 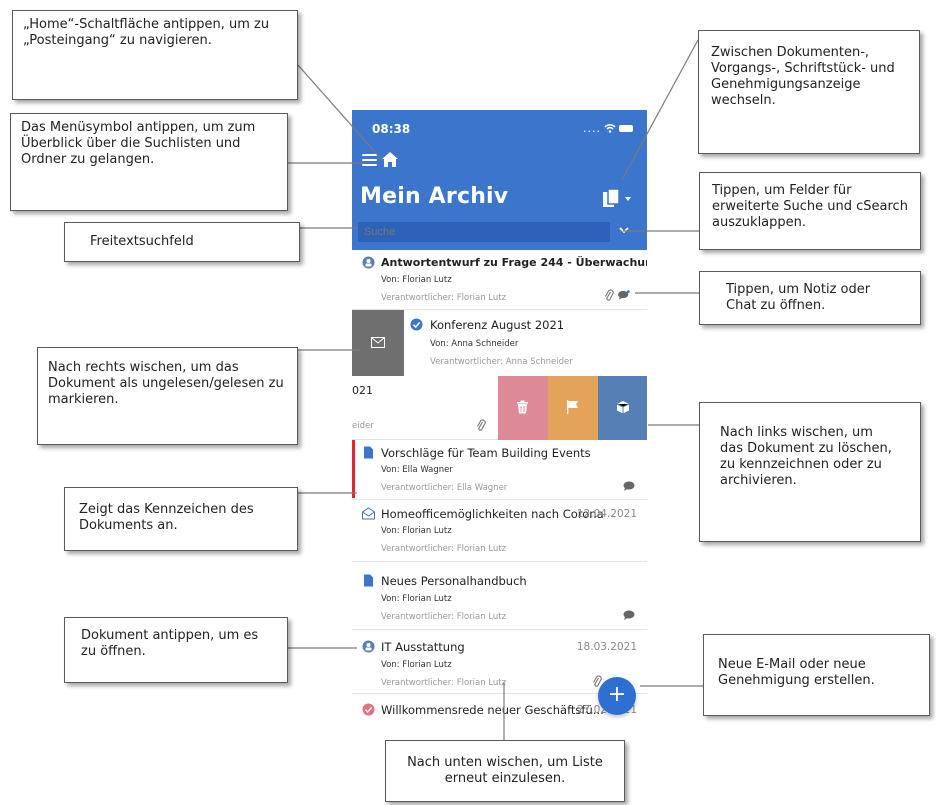 What do you see at coordinates (444, 488) in the screenshot?
I see `list-item-responsible: Verantwortlicher: Ella Wagner` at bounding box center [444, 488].